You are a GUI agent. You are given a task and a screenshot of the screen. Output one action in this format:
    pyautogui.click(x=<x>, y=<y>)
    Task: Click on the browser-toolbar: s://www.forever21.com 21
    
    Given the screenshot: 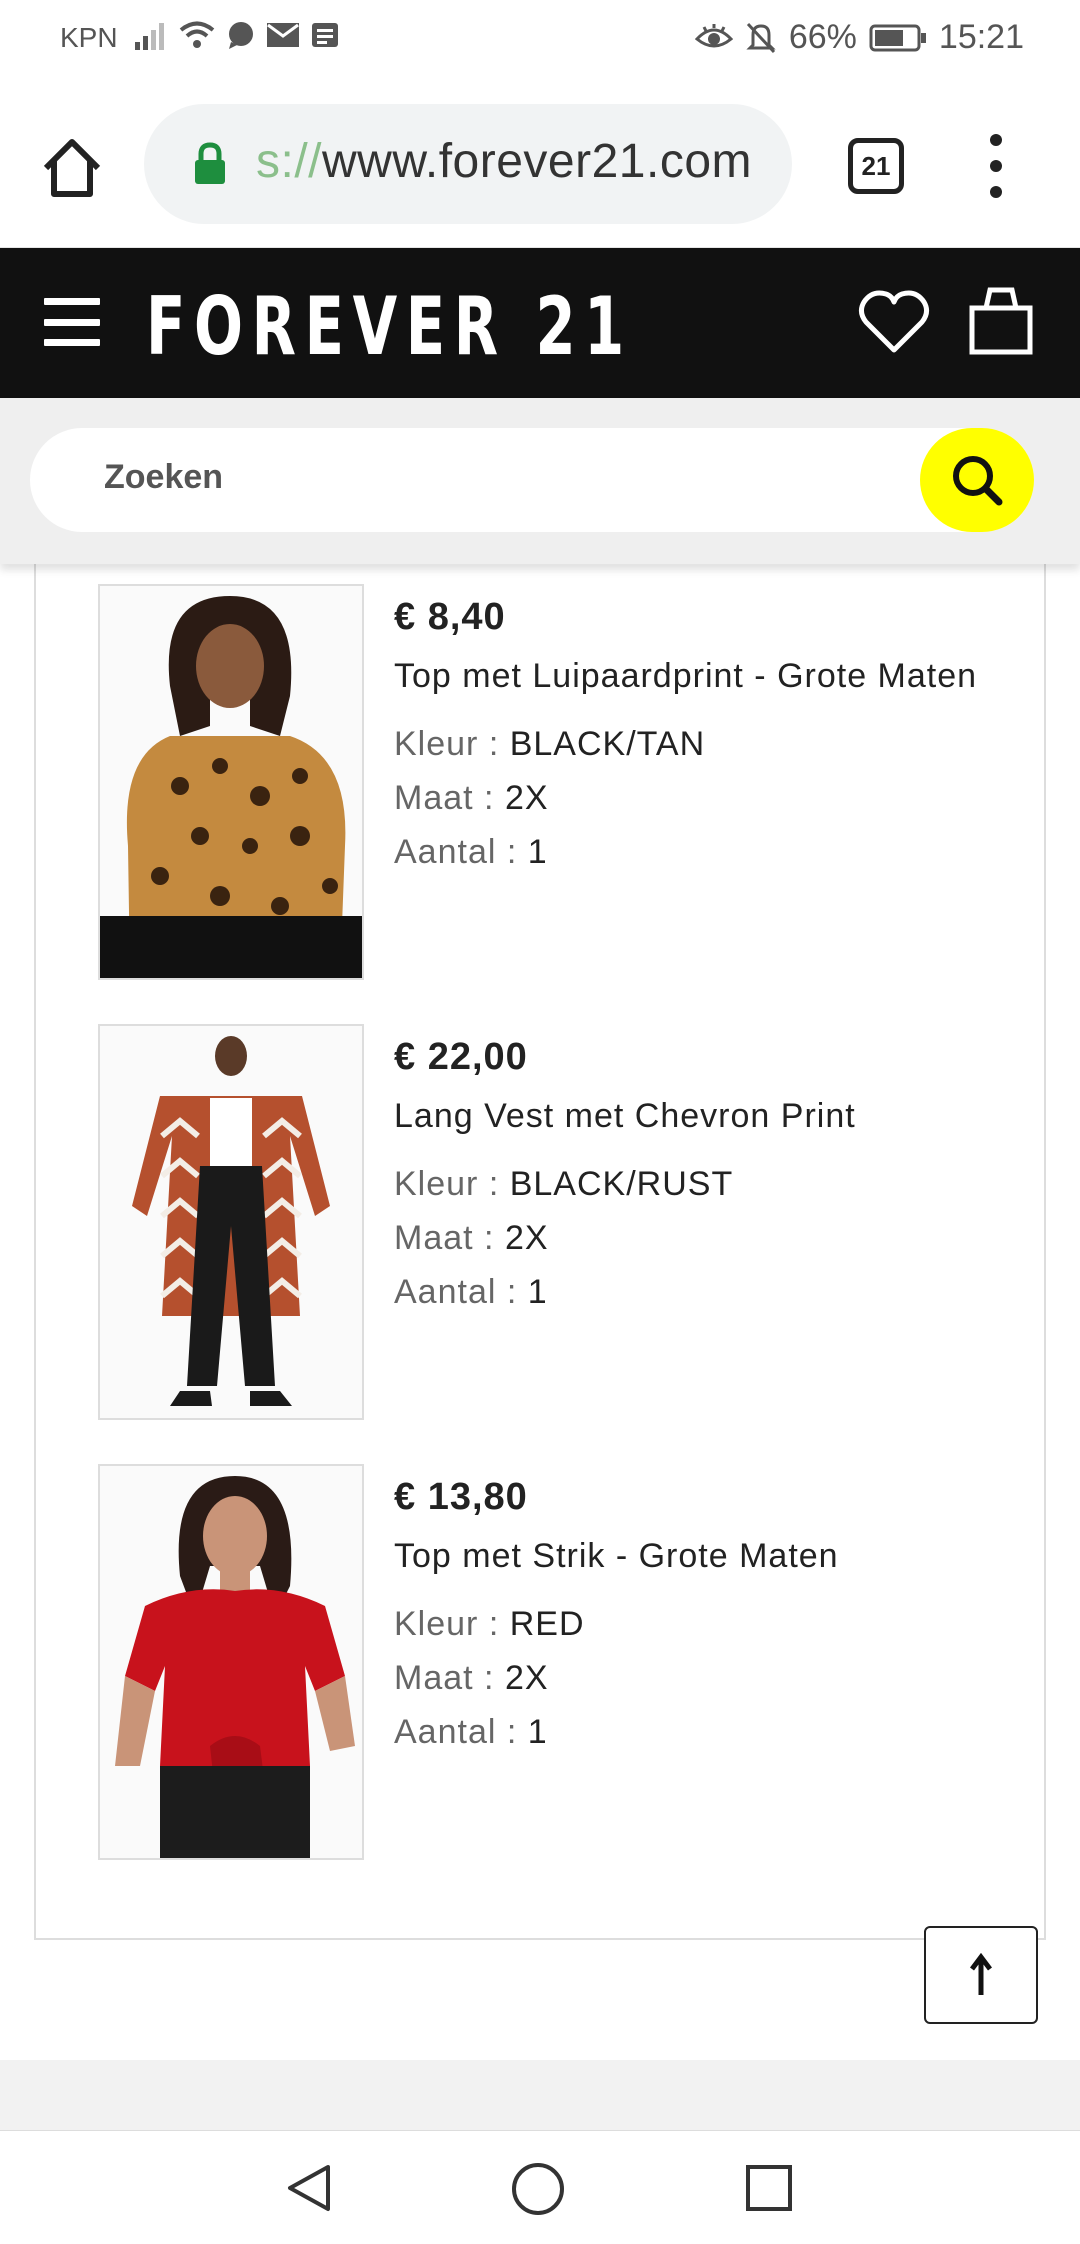 What is the action you would take?
    pyautogui.click(x=540, y=165)
    